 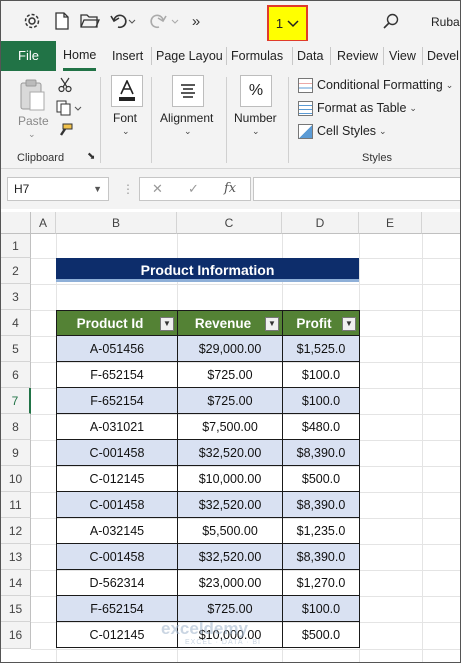 I want to click on conditional-formatting-button: Conditional Formatting ⌄, so click(x=375, y=85).